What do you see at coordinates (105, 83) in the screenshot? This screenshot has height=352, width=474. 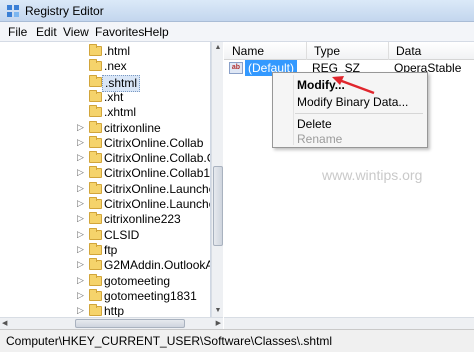 I see `tree-item: .shtml` at bounding box center [105, 83].